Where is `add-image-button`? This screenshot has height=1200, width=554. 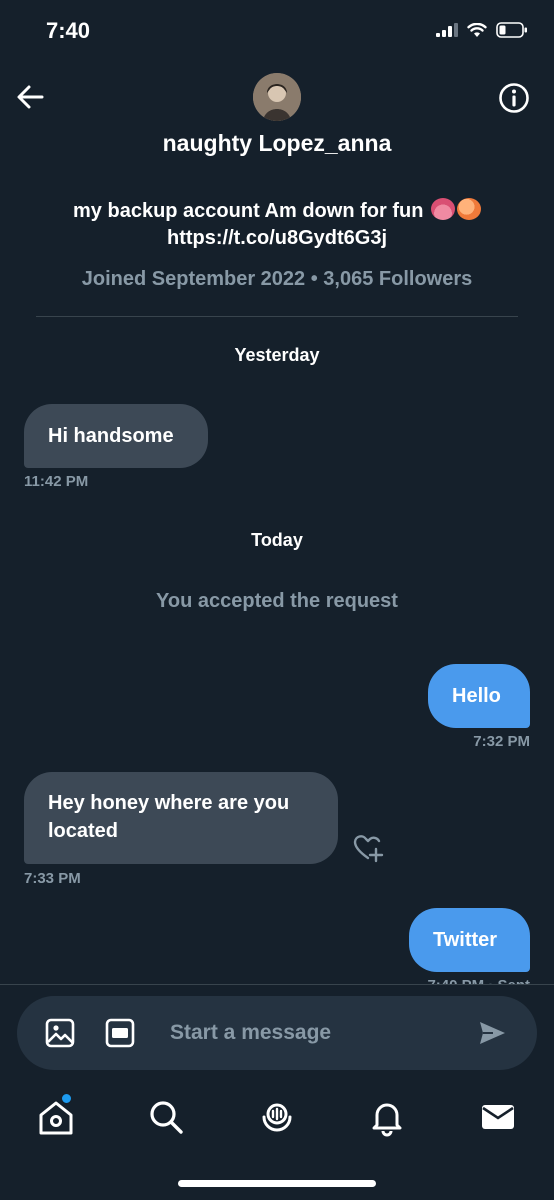 add-image-button is located at coordinates (60, 1033).